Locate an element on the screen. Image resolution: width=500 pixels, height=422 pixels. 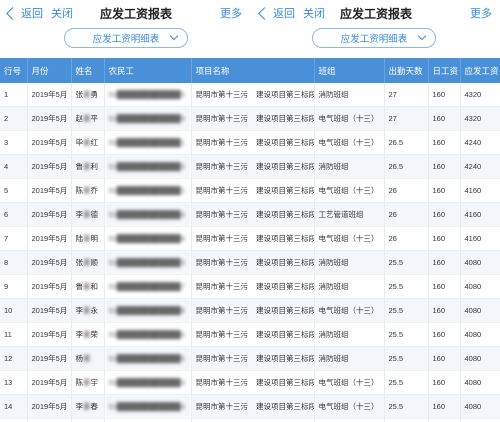
cell-days: 26.5 is located at coordinates (406, 166).